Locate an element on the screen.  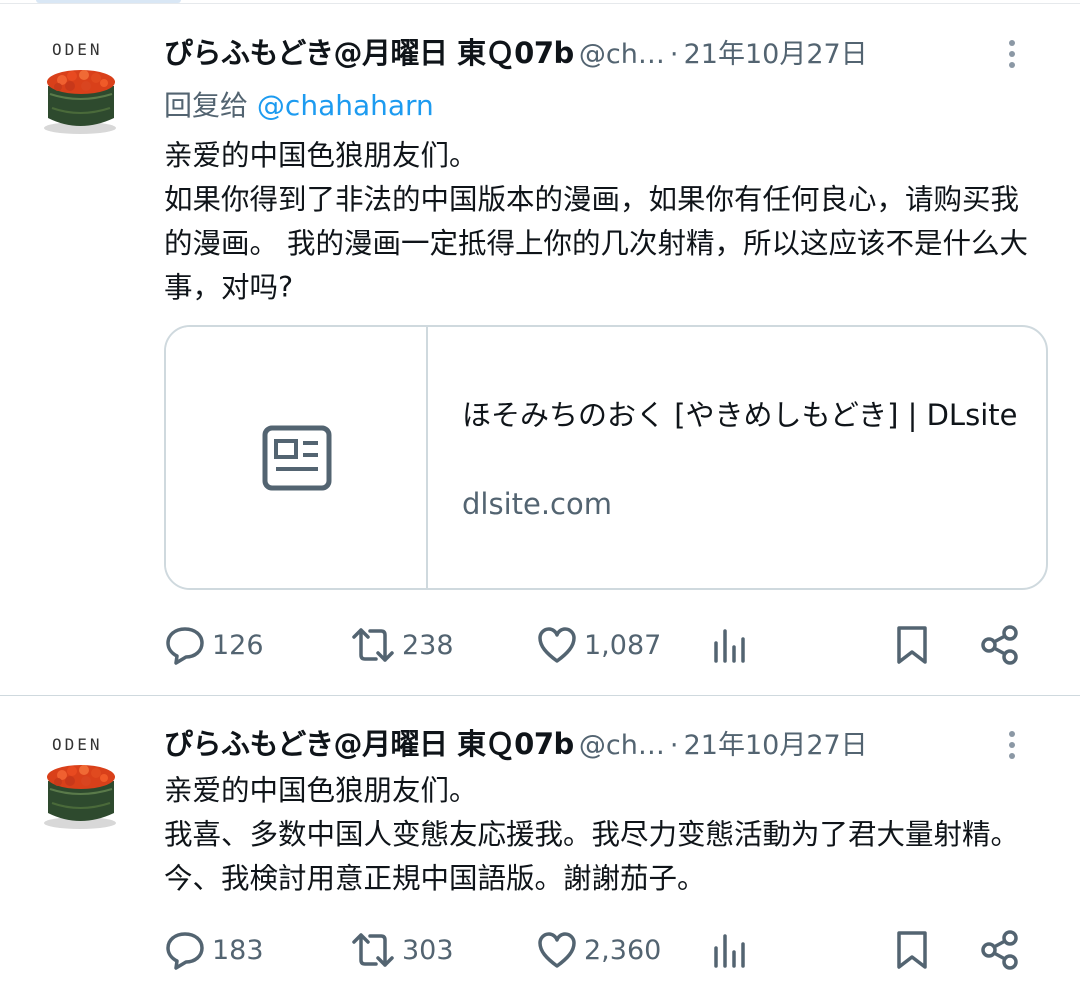
retweet-button: 303 is located at coordinates (402, 950).